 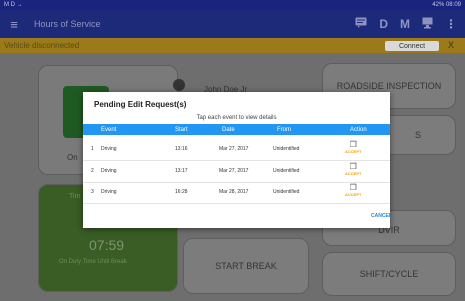 What do you see at coordinates (67, 24) in the screenshot?
I see `app-title: Hours of Service` at bounding box center [67, 24].